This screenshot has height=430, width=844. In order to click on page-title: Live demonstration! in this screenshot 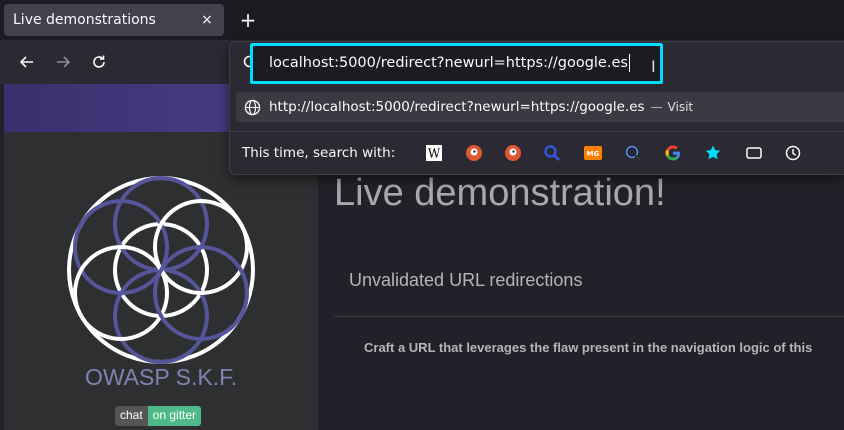, I will do `click(500, 193)`.